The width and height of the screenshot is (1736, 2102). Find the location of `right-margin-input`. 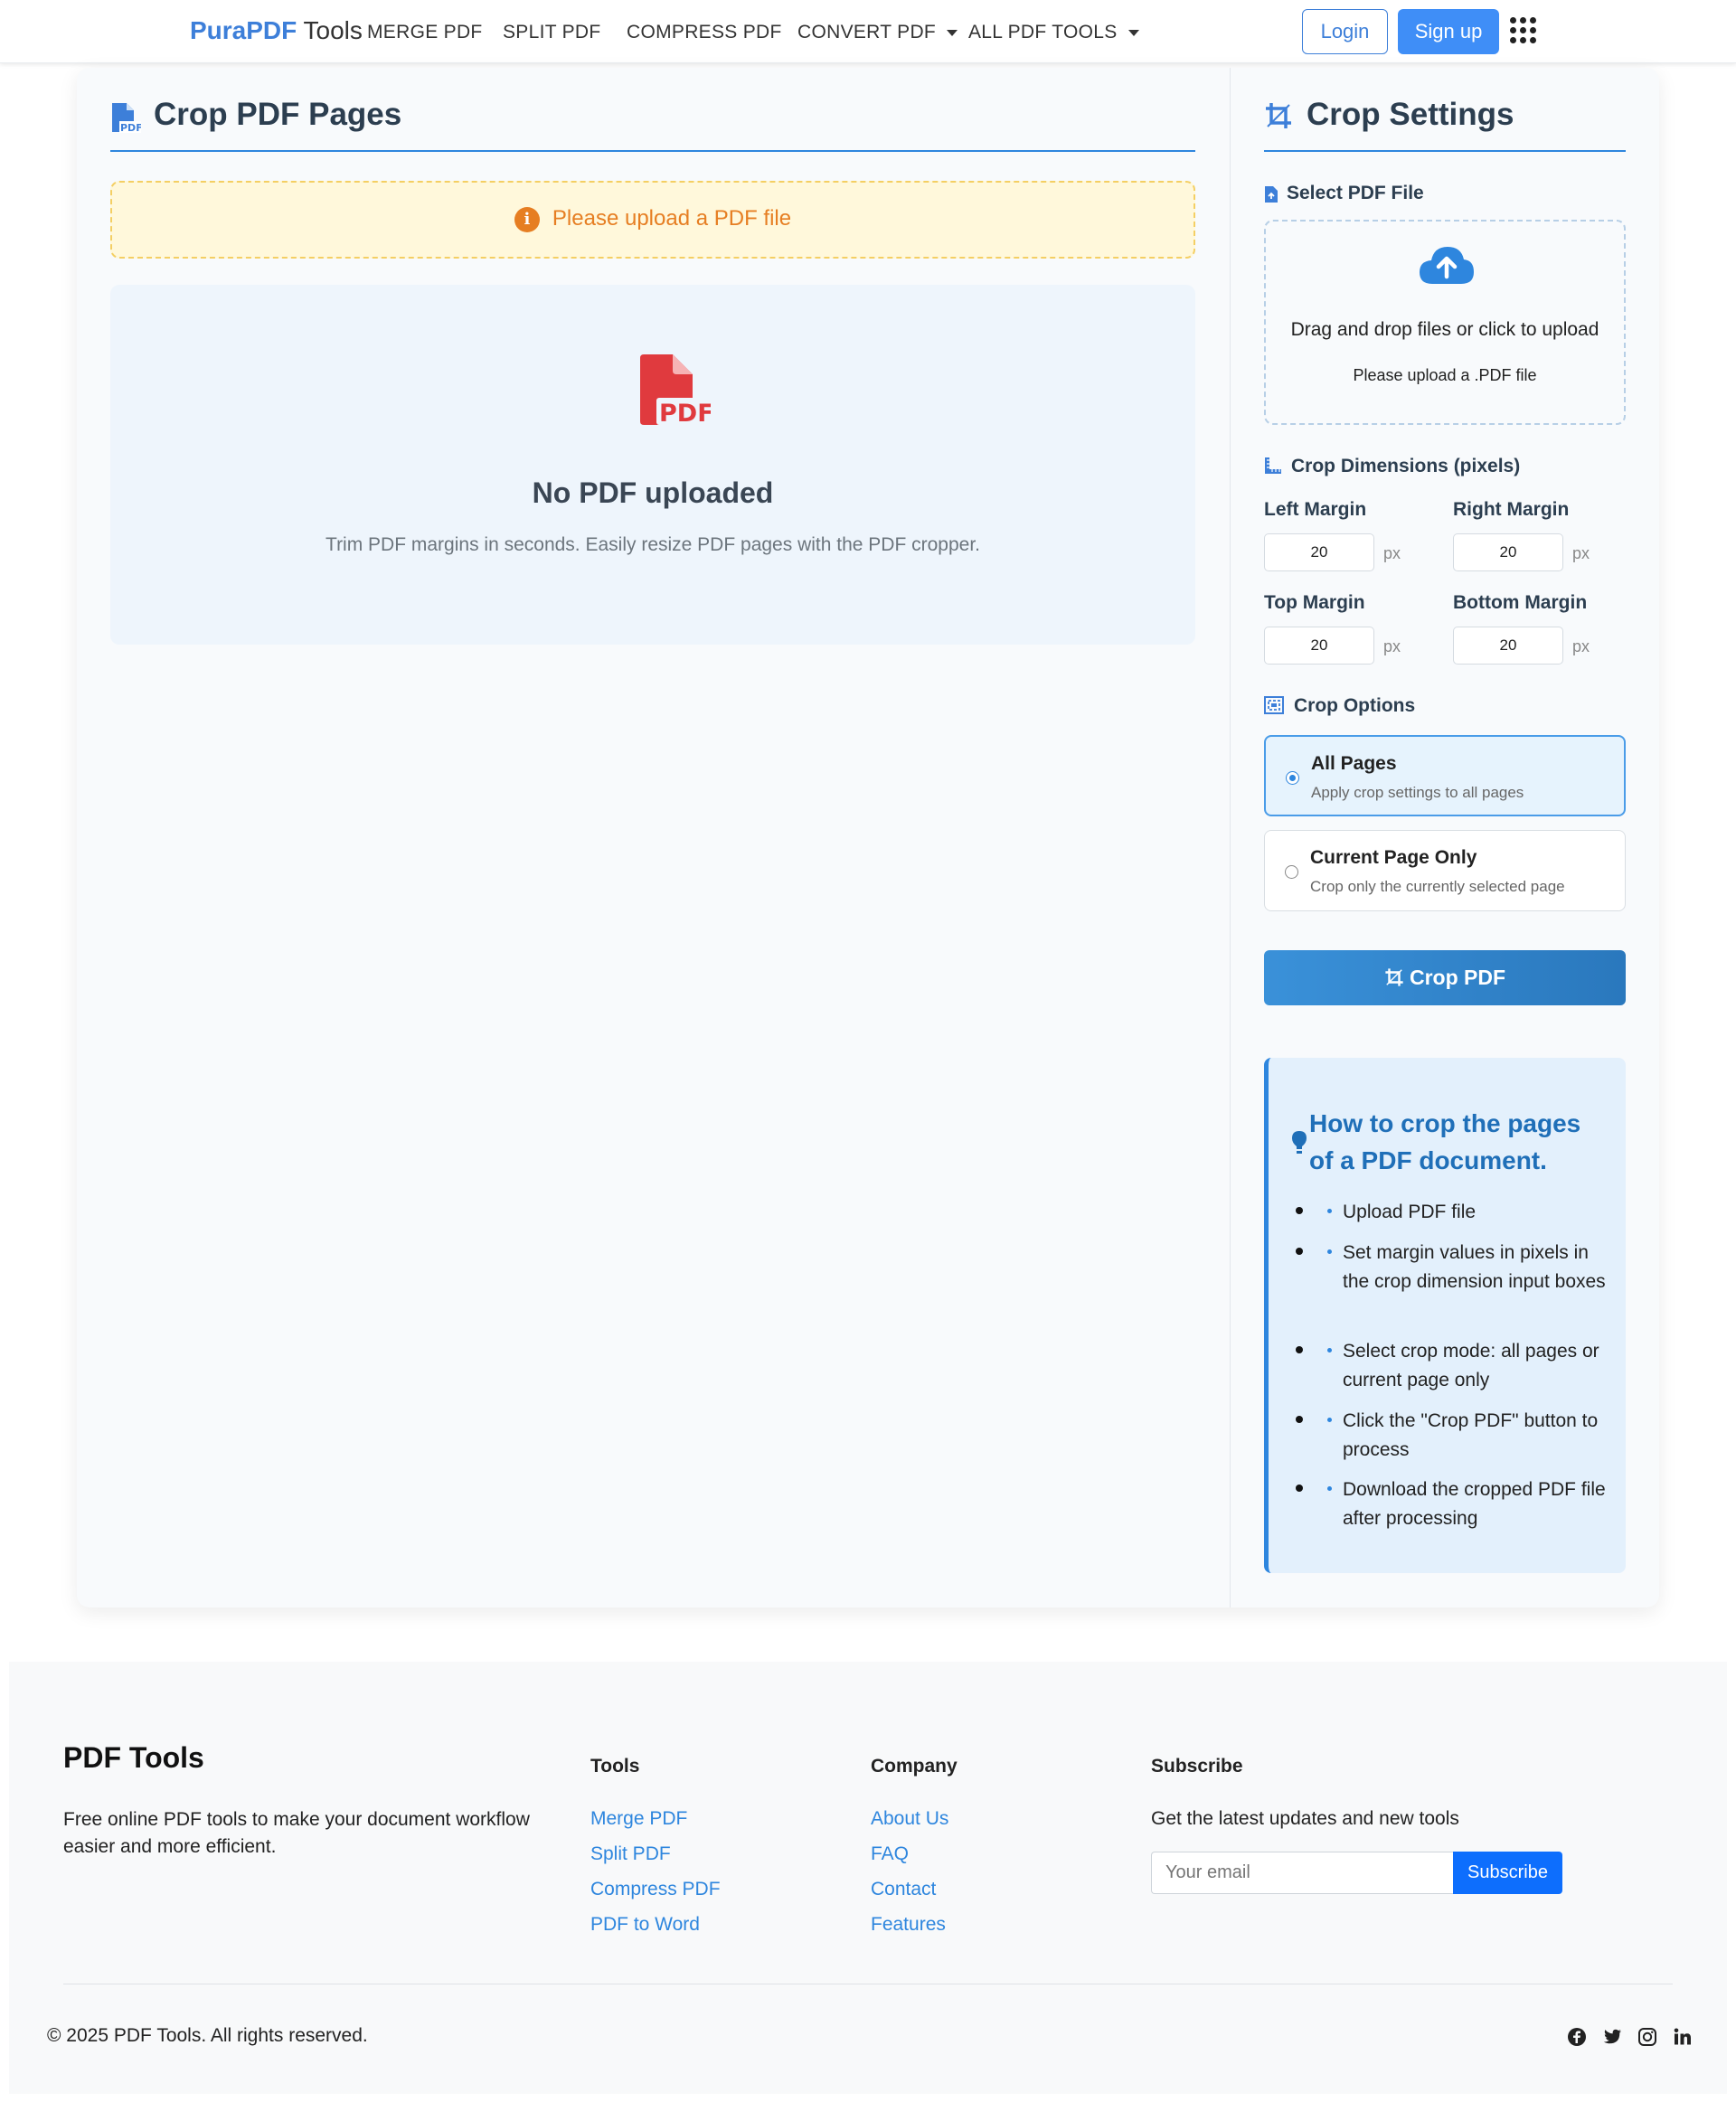

right-margin-input is located at coordinates (1508, 552).